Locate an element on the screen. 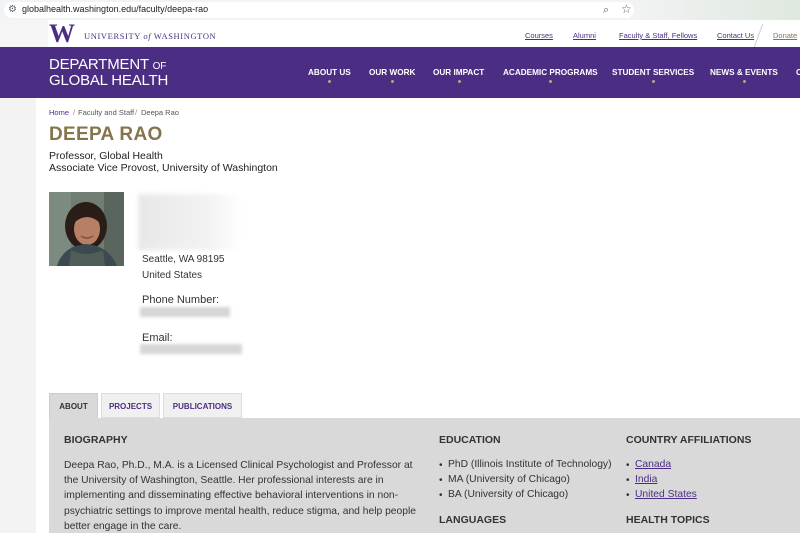 The height and width of the screenshot is (534, 800). email-label: Email: is located at coordinates (157, 338).